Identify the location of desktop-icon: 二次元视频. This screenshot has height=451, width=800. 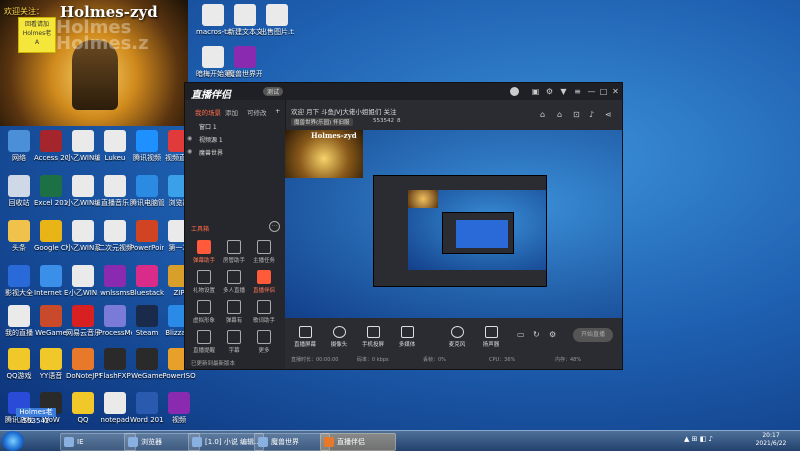
(115, 236).